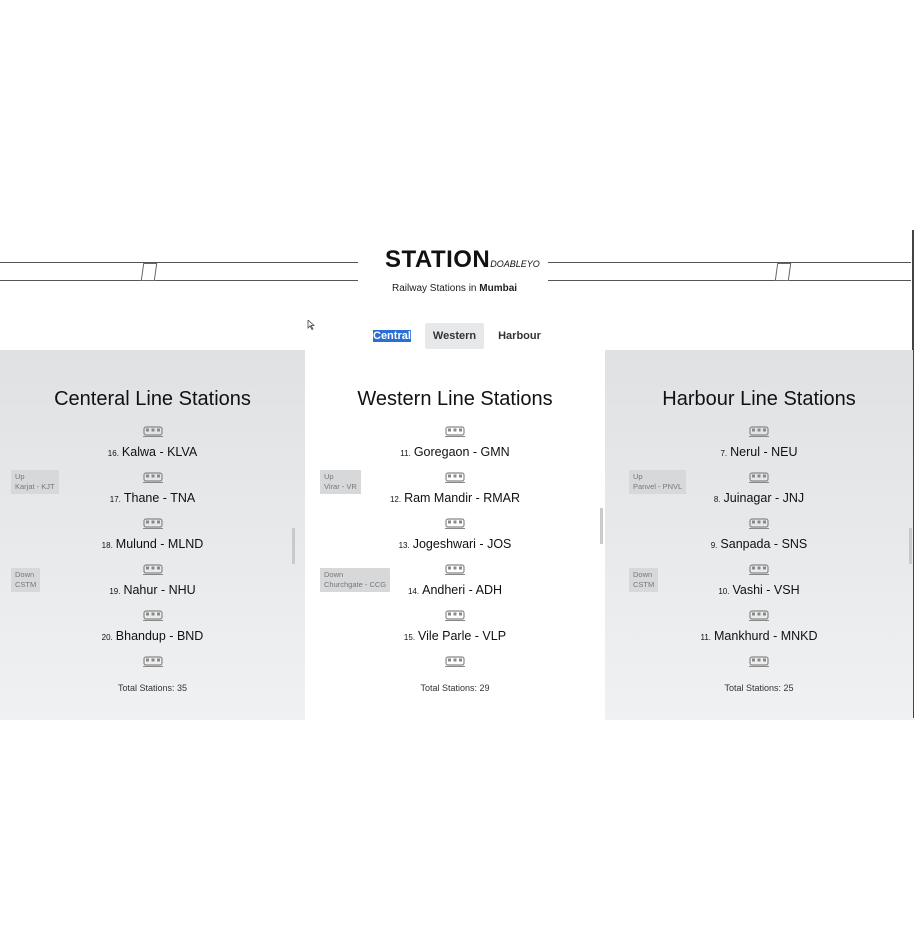 Image resolution: width=914 pixels, height=950 pixels. I want to click on line-tabs: Central Western Harbour, so click(457, 336).